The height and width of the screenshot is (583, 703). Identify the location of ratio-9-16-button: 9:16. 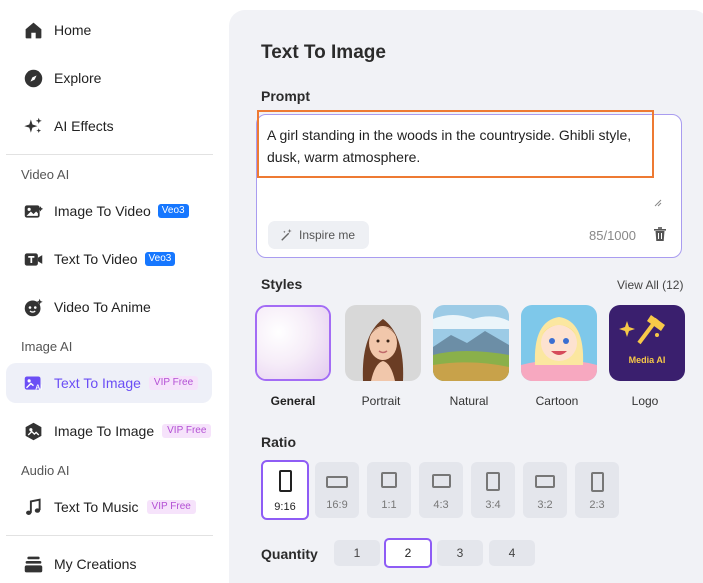
(285, 490).